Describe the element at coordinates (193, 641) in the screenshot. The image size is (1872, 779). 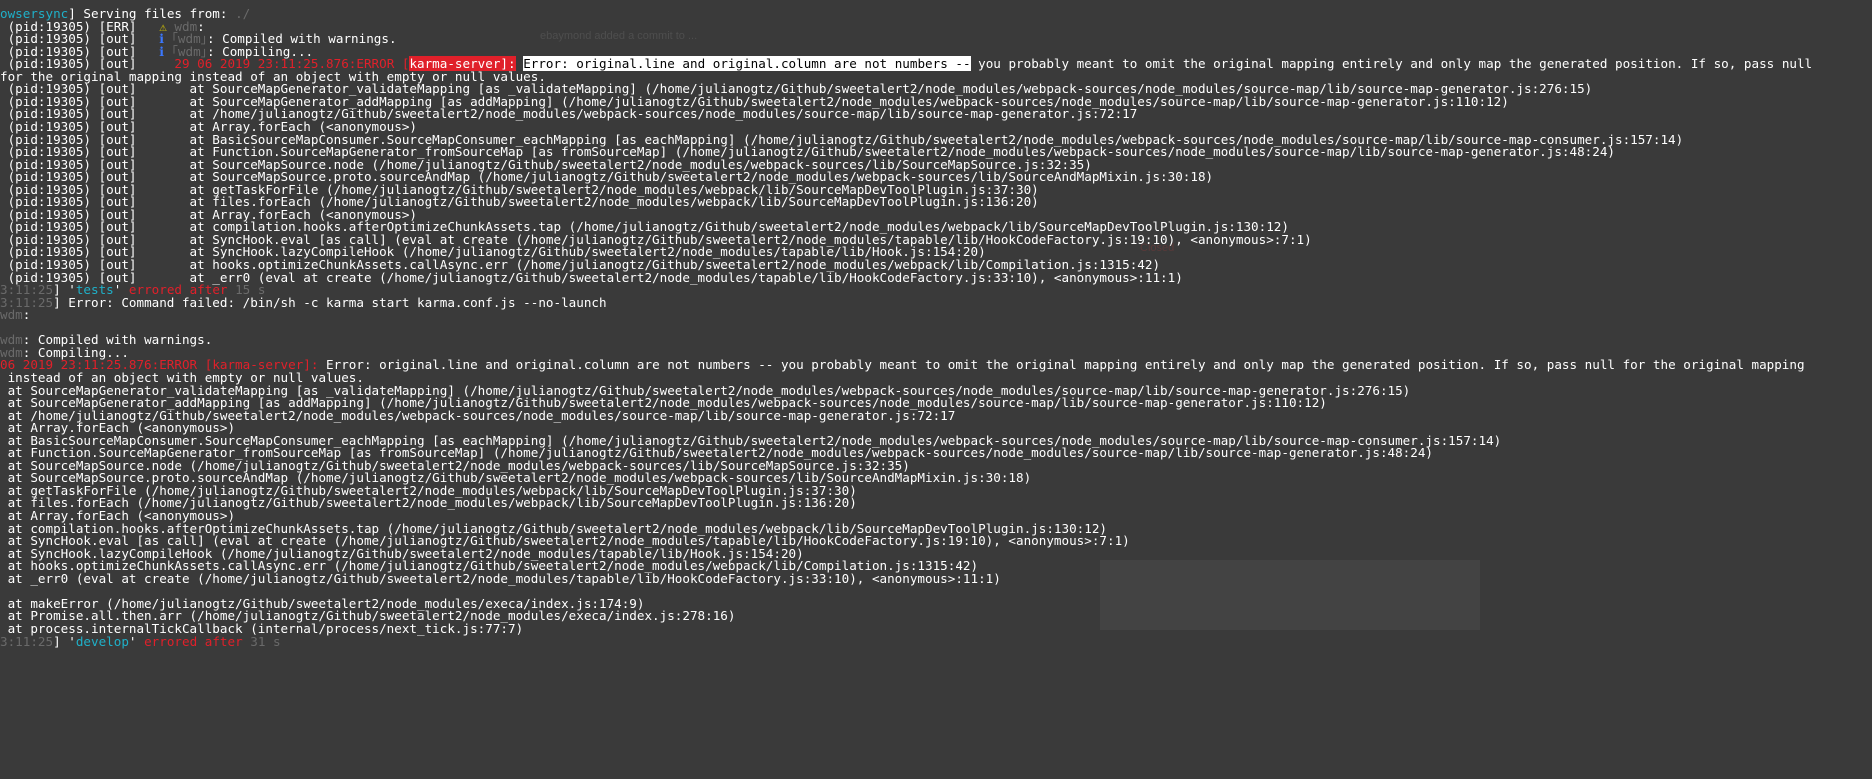
I see `terminal-text: errored after` at that location.